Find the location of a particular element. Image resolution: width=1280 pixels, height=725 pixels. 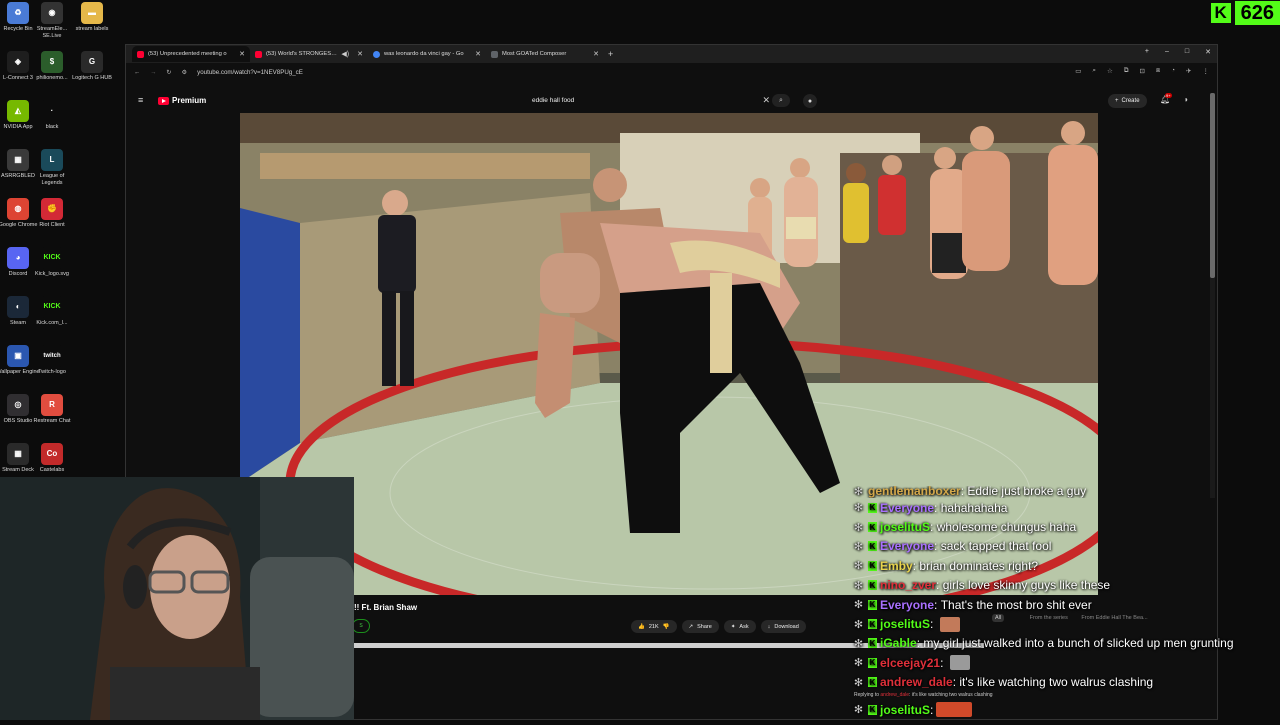

video-title: !! Ft. Brian Shaw is located at coordinates (386, 607).